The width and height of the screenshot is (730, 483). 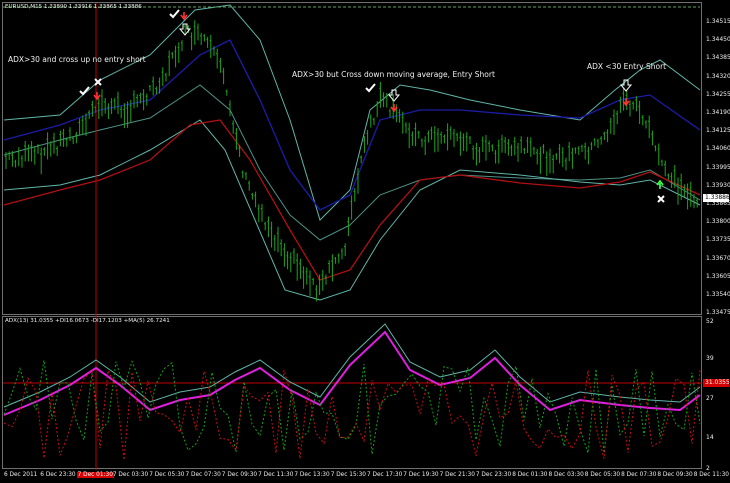 I want to click on note-left: ADX>30 and cross up no entry short, so click(x=77, y=59).